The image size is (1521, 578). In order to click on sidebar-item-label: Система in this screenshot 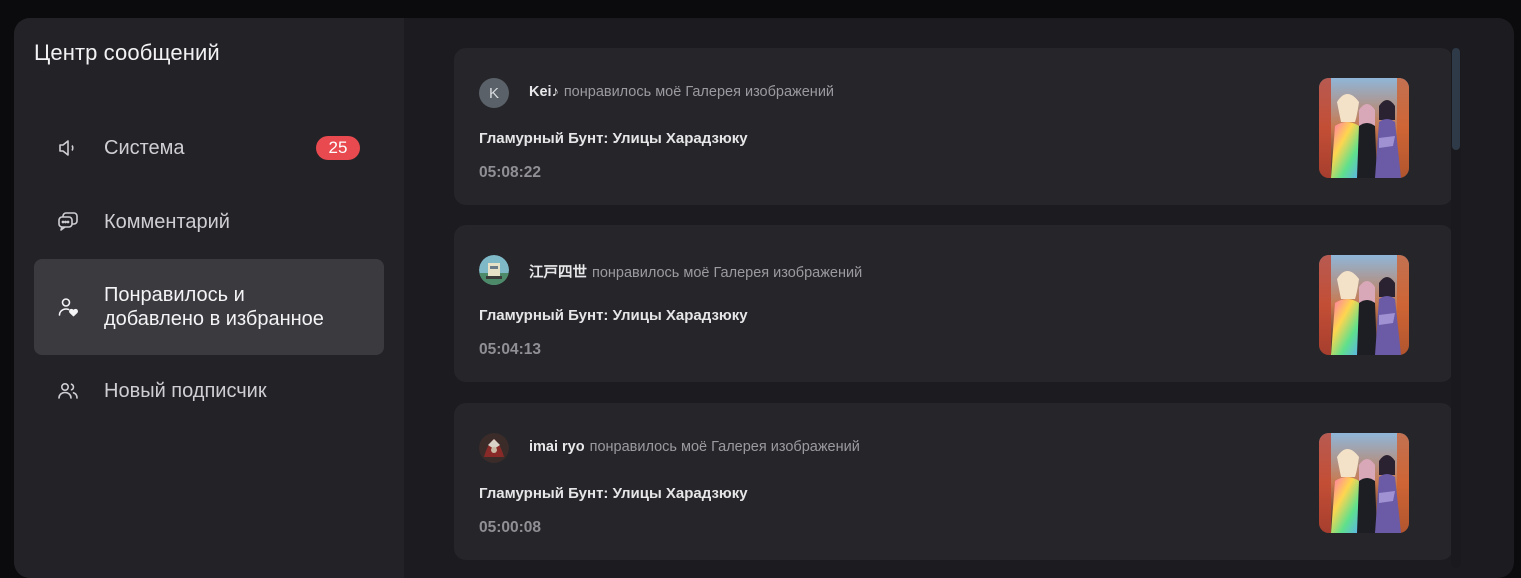, I will do `click(144, 148)`.